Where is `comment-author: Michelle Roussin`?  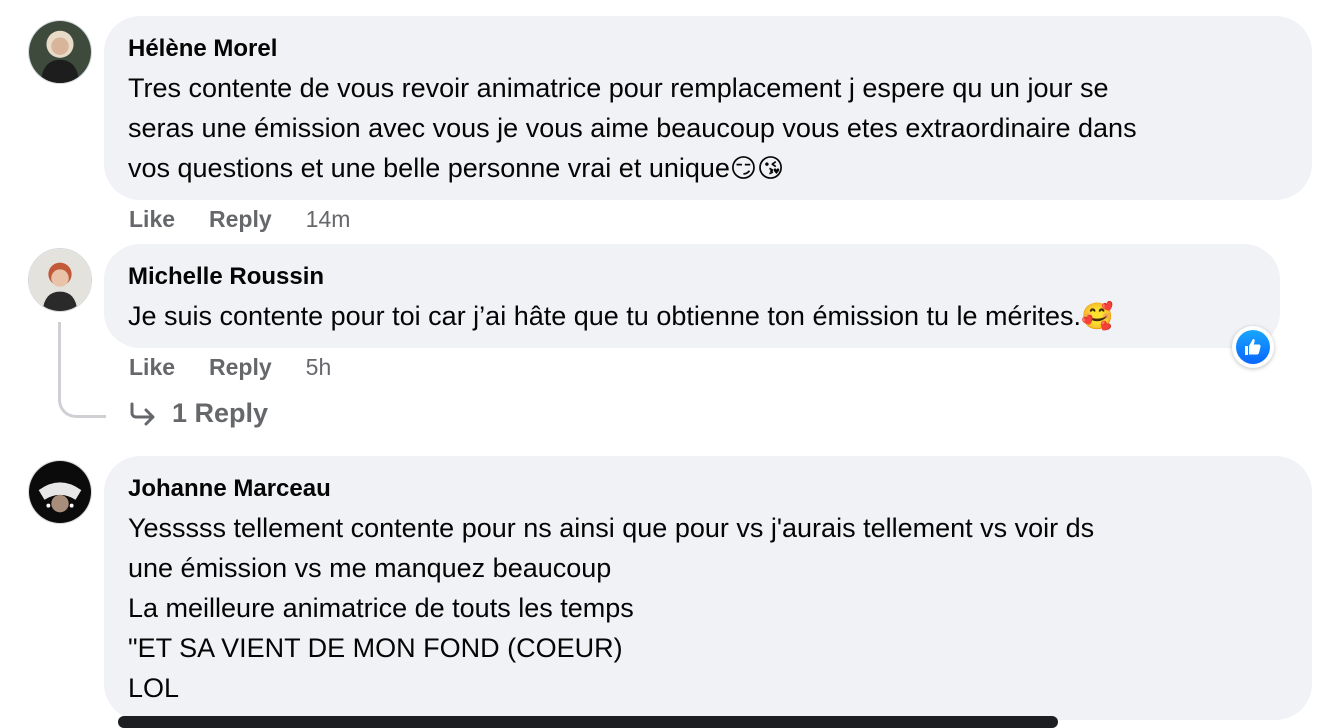
comment-author: Michelle Roussin is located at coordinates (692, 277).